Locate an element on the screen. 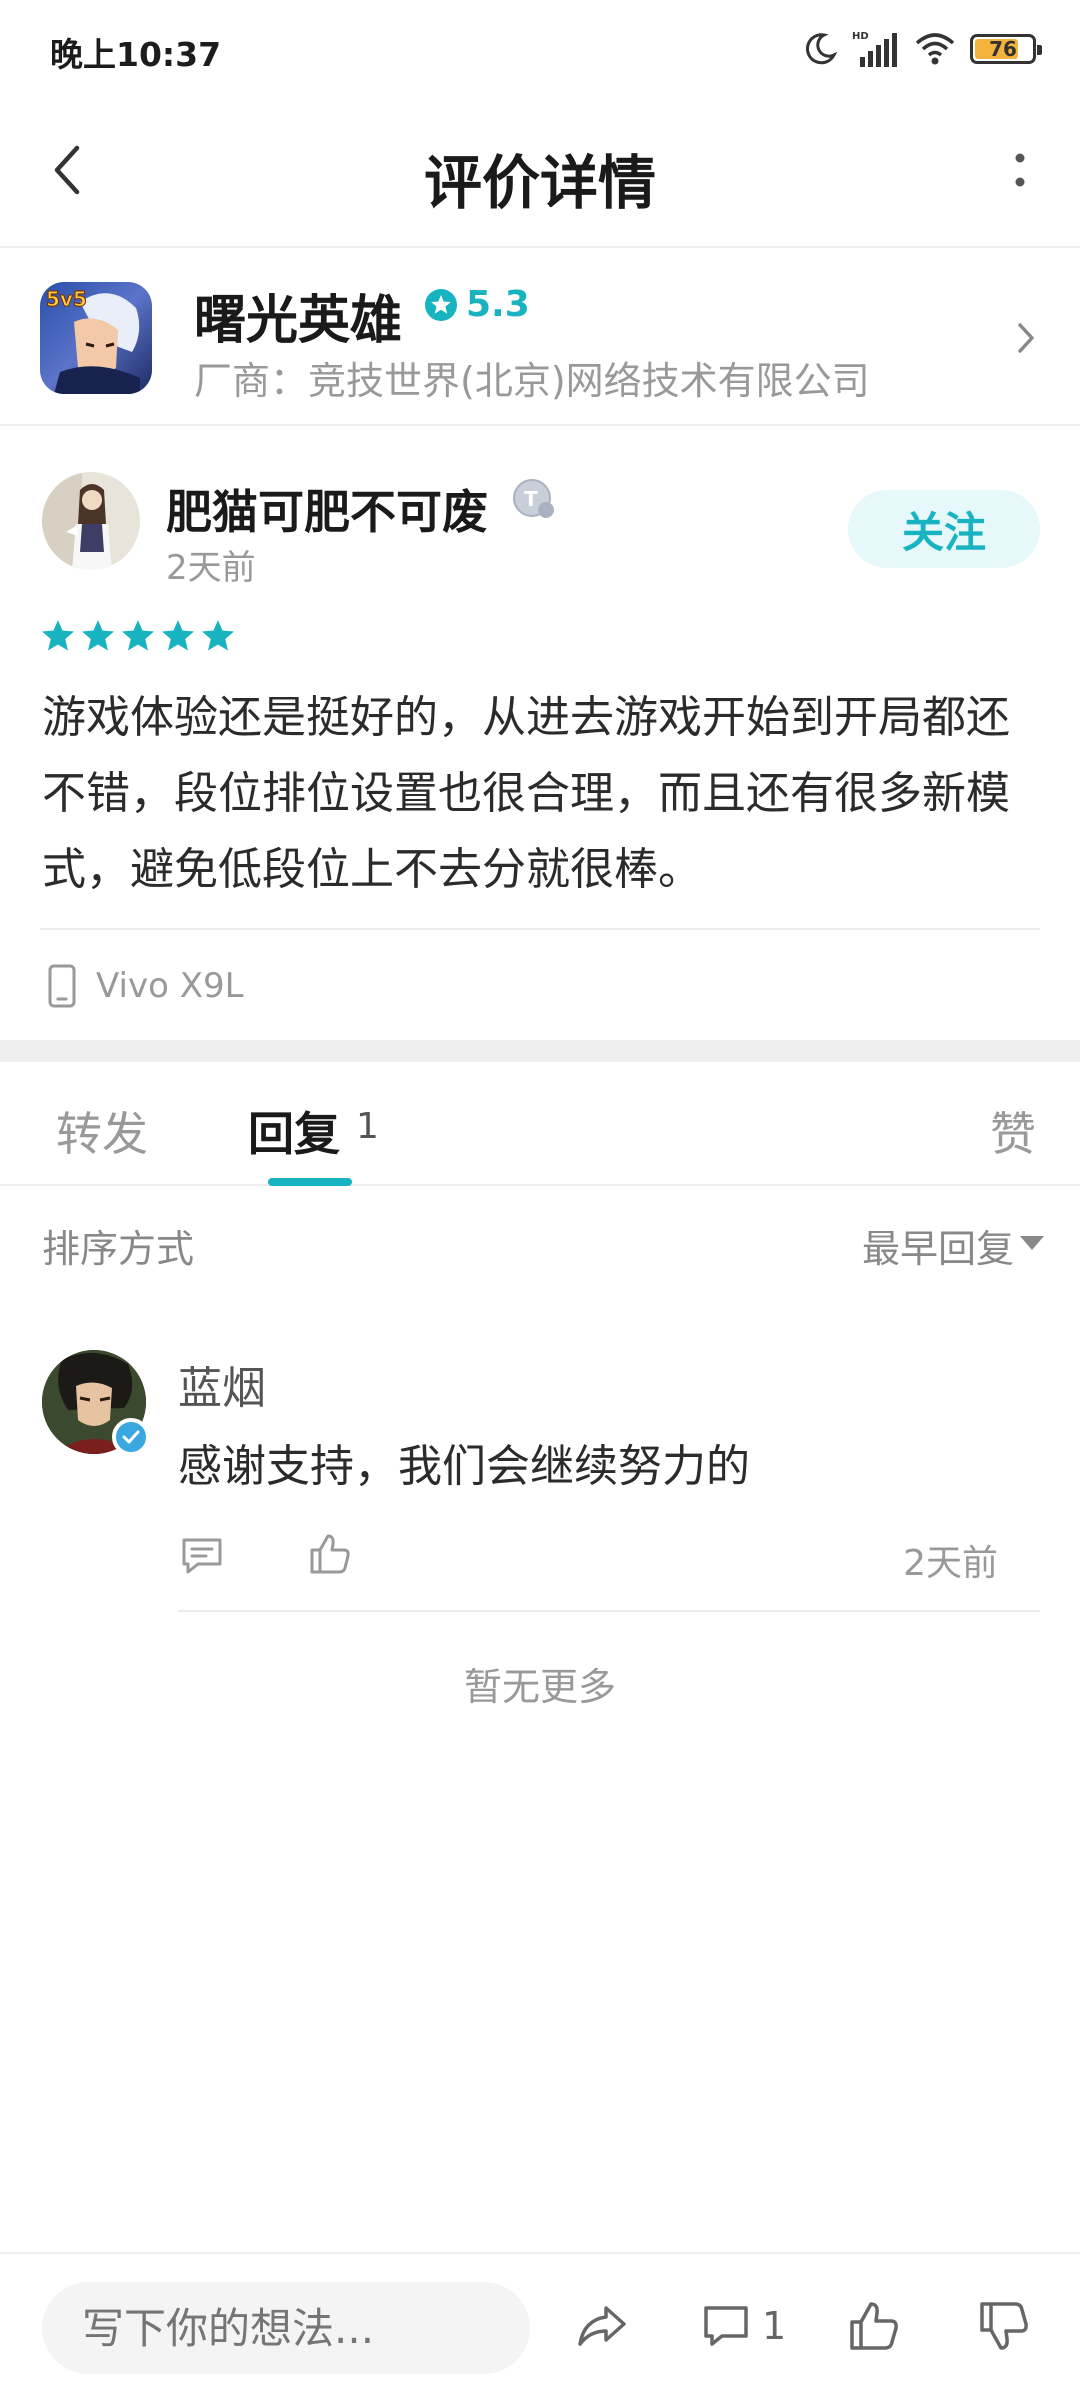 The height and width of the screenshot is (2400, 1080). comment-button: 1 is located at coordinates (743, 2326).